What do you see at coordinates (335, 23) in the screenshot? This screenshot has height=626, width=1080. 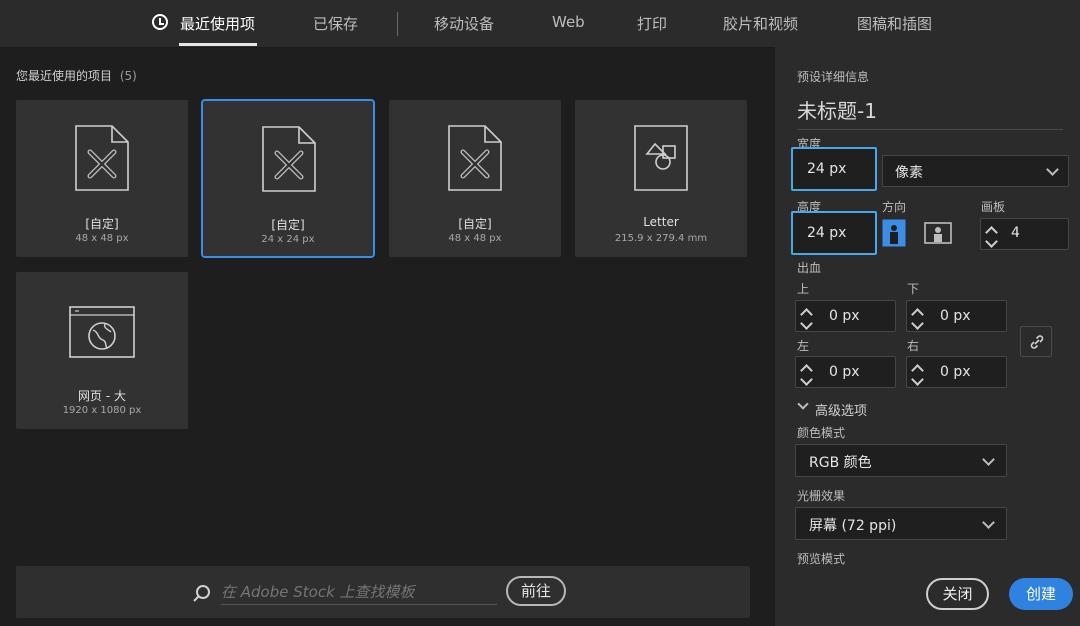 I see `tab-saved: 已保存` at bounding box center [335, 23].